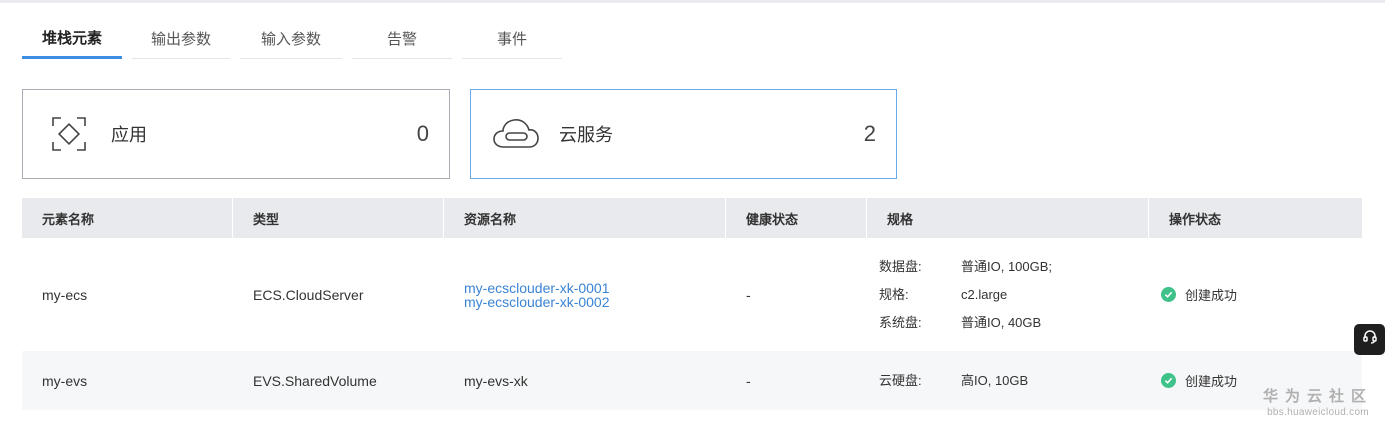 This screenshot has width=1385, height=429. What do you see at coordinates (516, 134) in the screenshot?
I see `cloud-icon` at bounding box center [516, 134].